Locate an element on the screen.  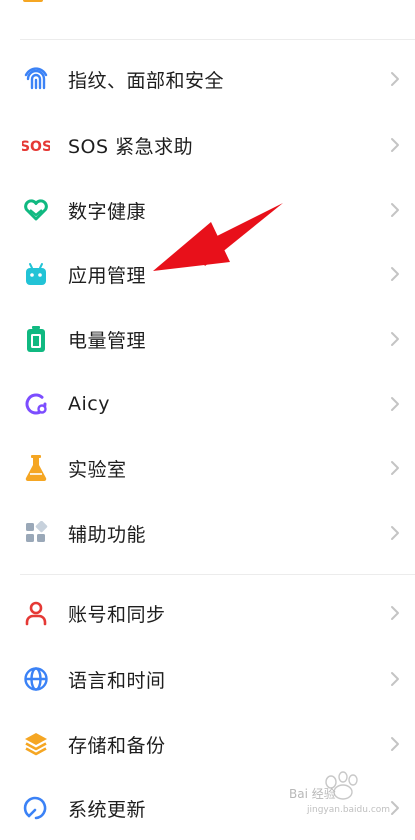
settings-item-label: SOS 紧急求助 is located at coordinates (131, 146).